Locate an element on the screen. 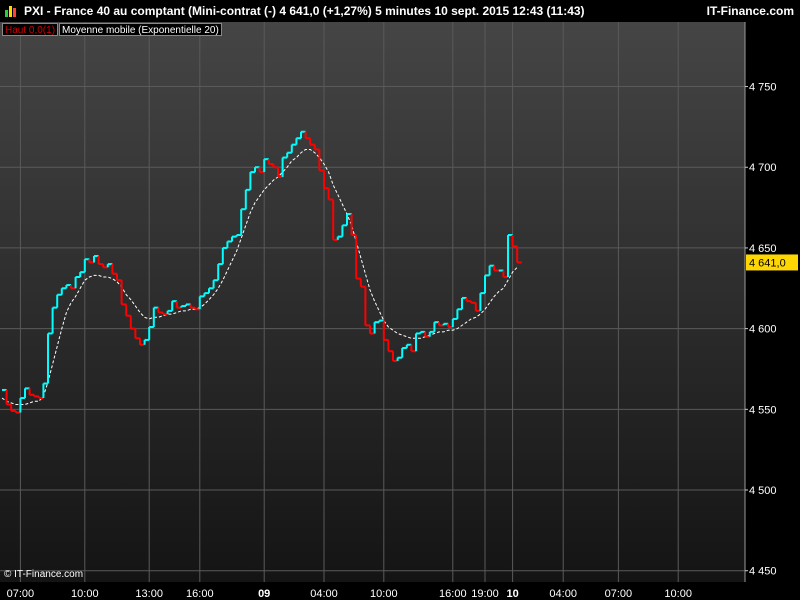 This screenshot has height=600, width=800. y-tick-label: 4 750 is located at coordinates (763, 88).